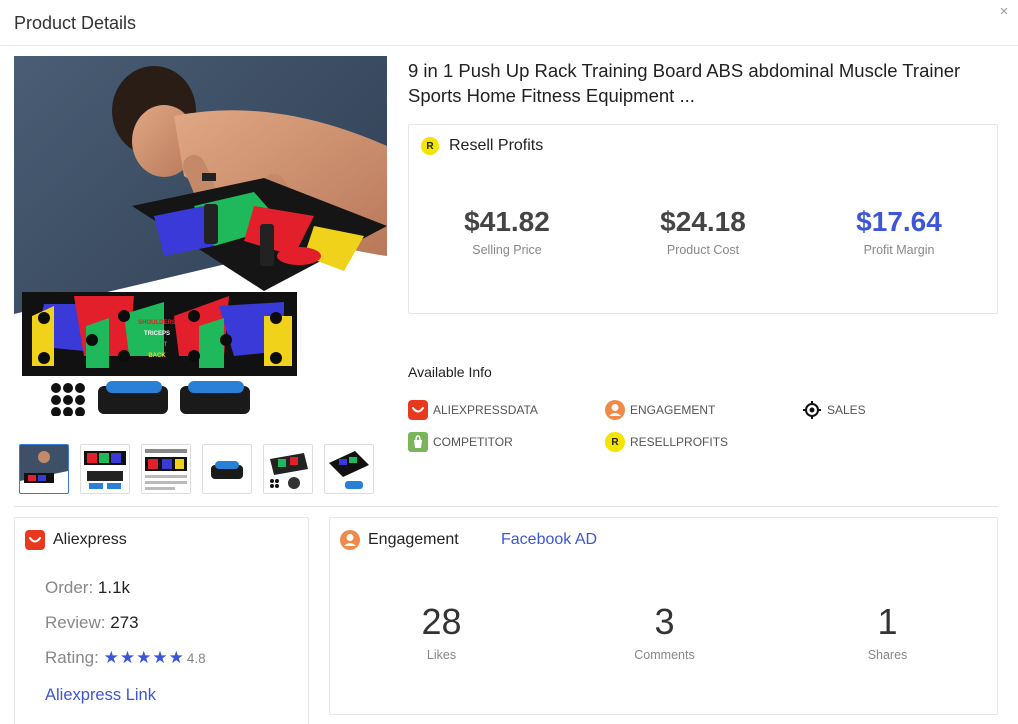 Image resolution: width=1018 pixels, height=724 pixels. What do you see at coordinates (509, 23) in the screenshot?
I see `modal-header: Product Details ×` at bounding box center [509, 23].